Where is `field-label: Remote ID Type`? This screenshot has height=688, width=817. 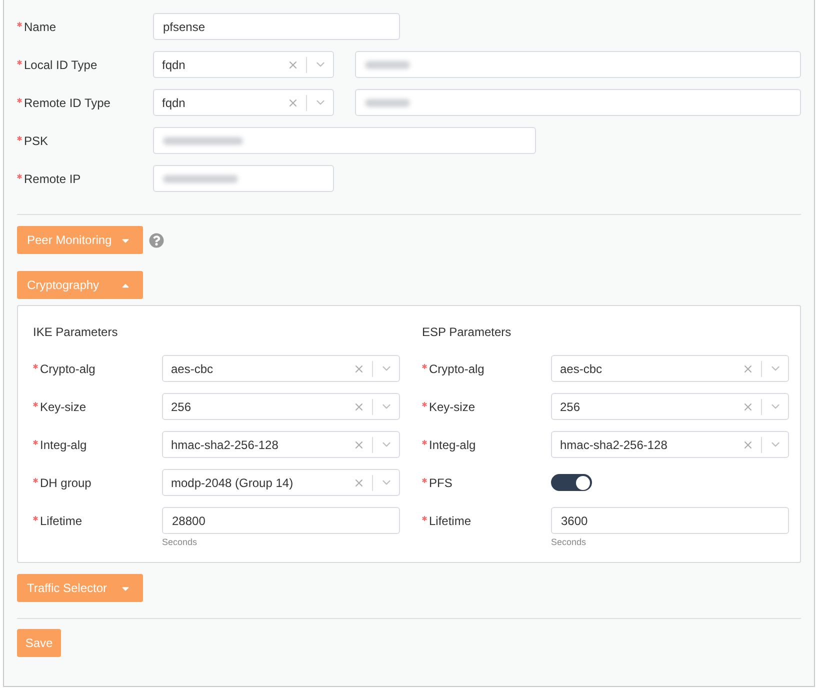
field-label: Remote ID Type is located at coordinates (67, 103).